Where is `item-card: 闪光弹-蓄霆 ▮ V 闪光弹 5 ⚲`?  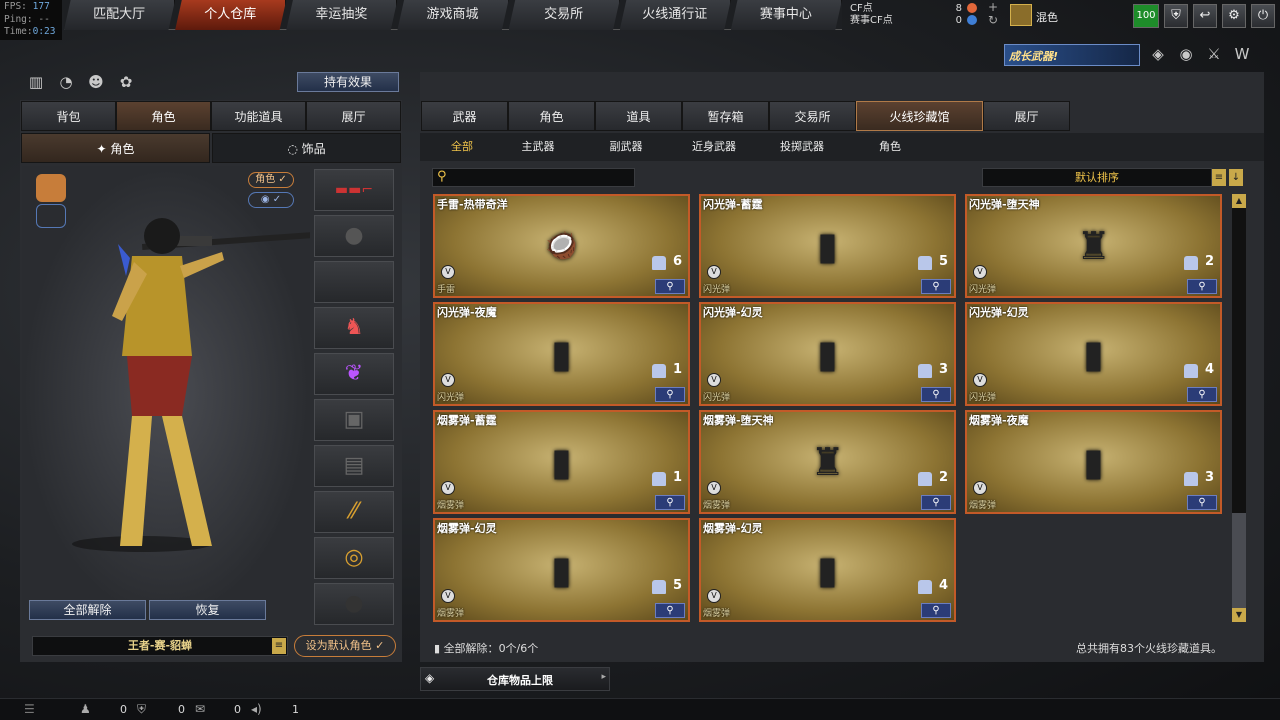
item-card: 闪光弹-蓄霆 ▮ V 闪光弹 5 ⚲ is located at coordinates (827, 246).